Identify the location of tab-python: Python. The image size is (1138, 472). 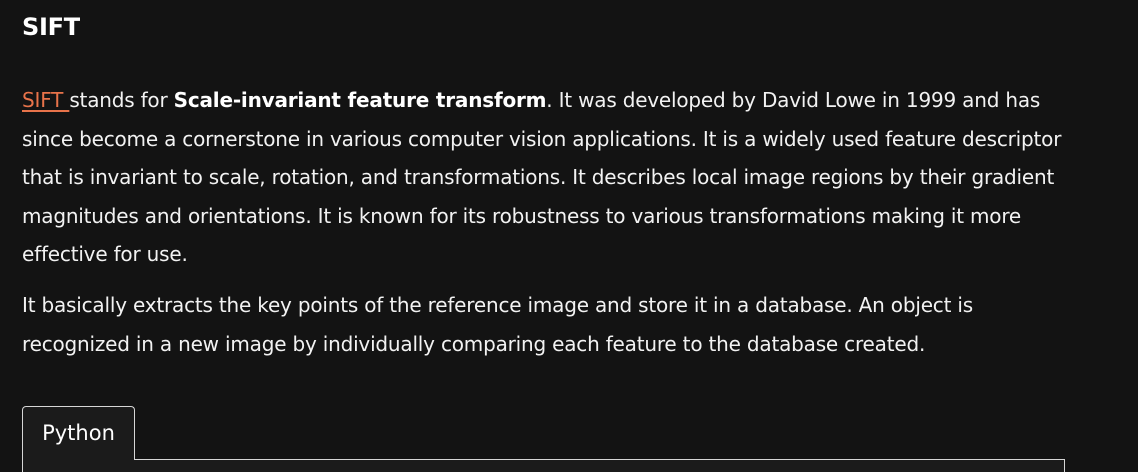
(78, 433).